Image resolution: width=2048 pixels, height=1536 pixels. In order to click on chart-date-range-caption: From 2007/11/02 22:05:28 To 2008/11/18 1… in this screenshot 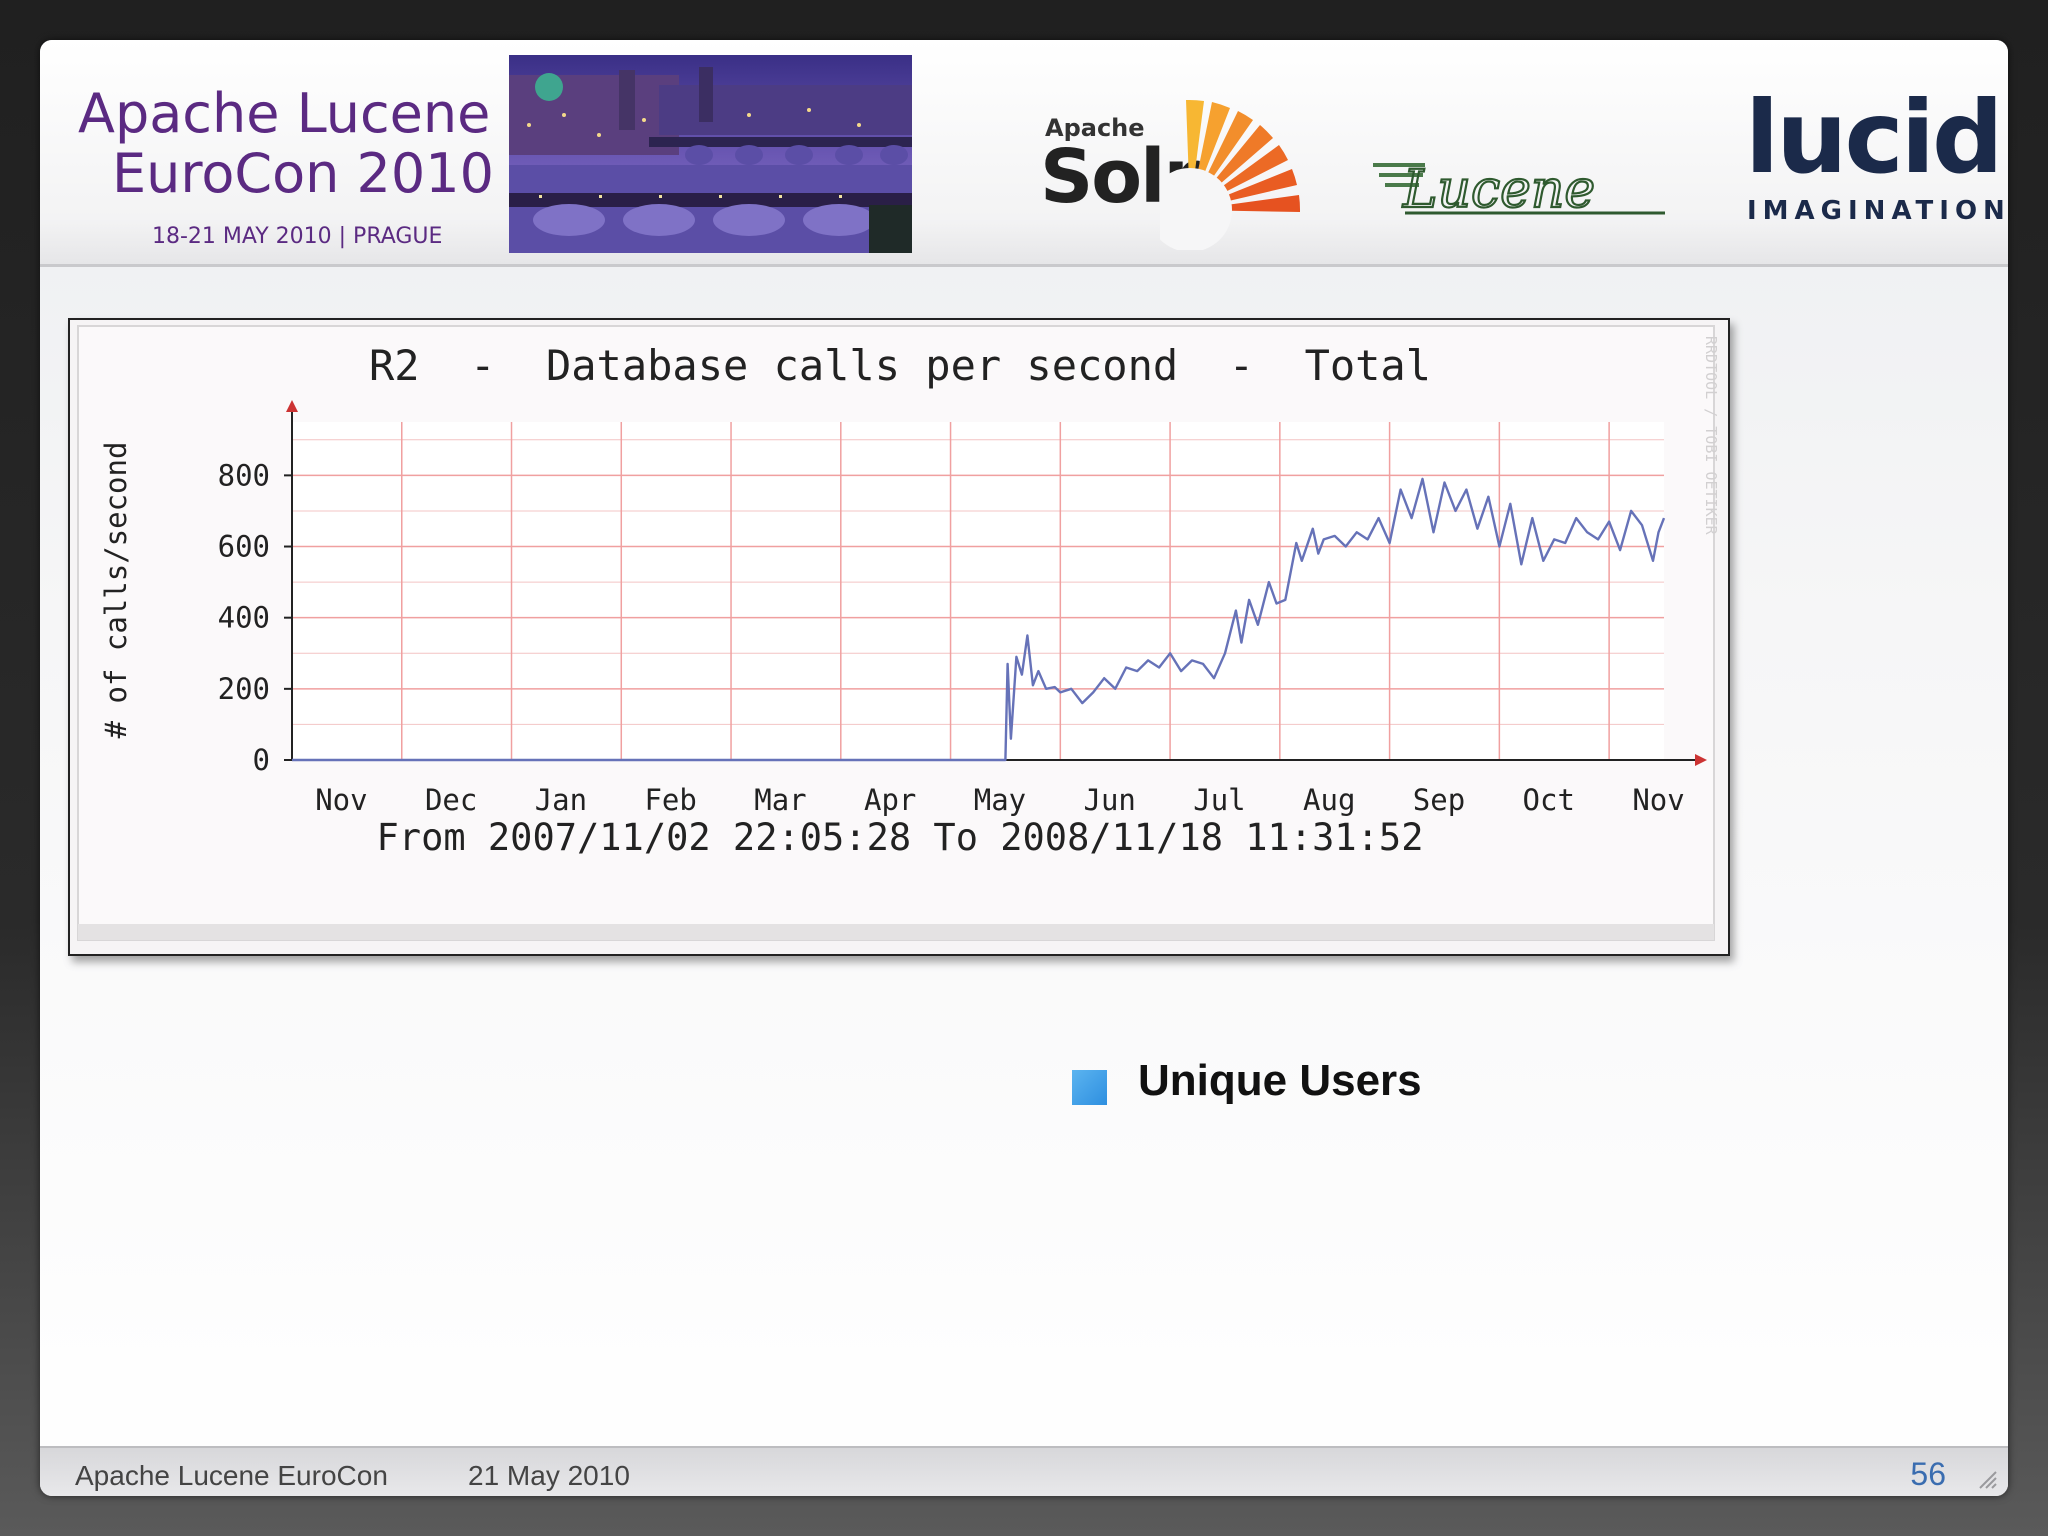, I will do `click(900, 837)`.